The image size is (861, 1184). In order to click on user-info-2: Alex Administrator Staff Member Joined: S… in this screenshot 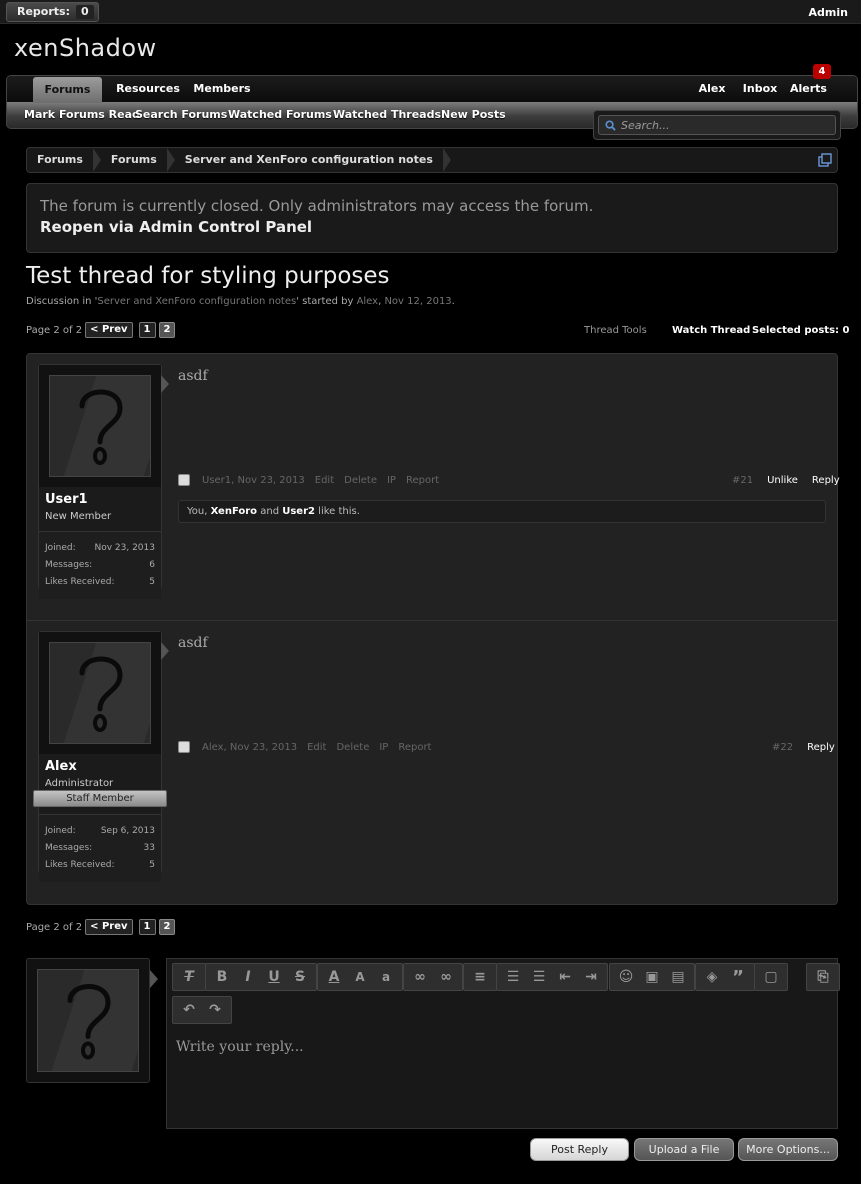, I will do `click(101, 756)`.